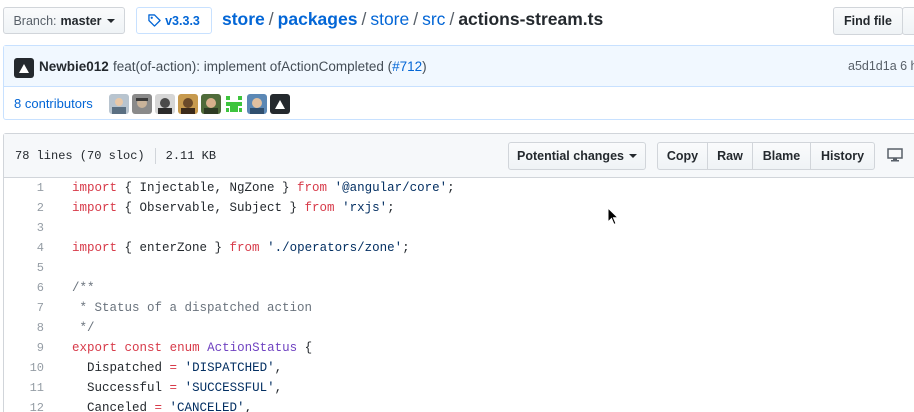 The height and width of the screenshot is (412, 914). I want to click on commit-pr-link: #712, so click(407, 66).